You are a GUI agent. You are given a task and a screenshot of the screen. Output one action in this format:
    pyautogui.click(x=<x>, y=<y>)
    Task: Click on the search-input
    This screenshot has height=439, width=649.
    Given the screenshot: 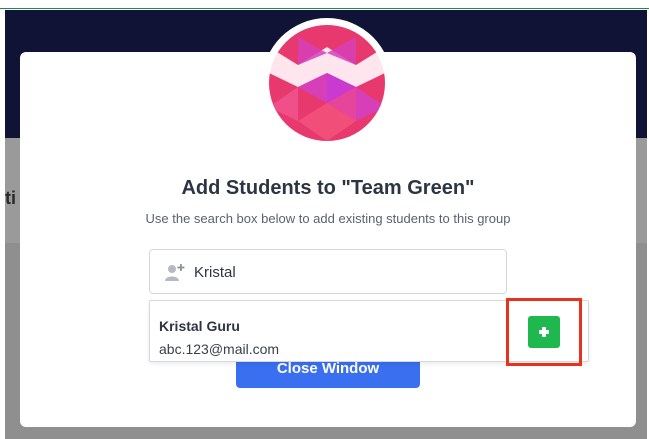 What is the action you would take?
    pyautogui.click(x=344, y=272)
    